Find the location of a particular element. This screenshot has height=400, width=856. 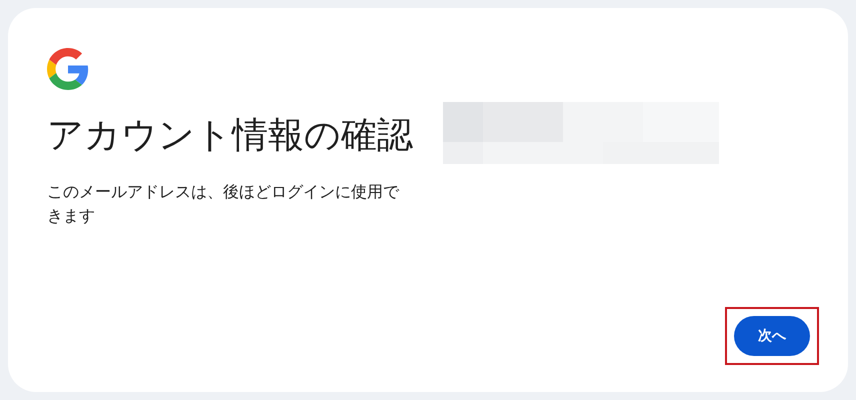

next-button: 次へ is located at coordinates (772, 336).